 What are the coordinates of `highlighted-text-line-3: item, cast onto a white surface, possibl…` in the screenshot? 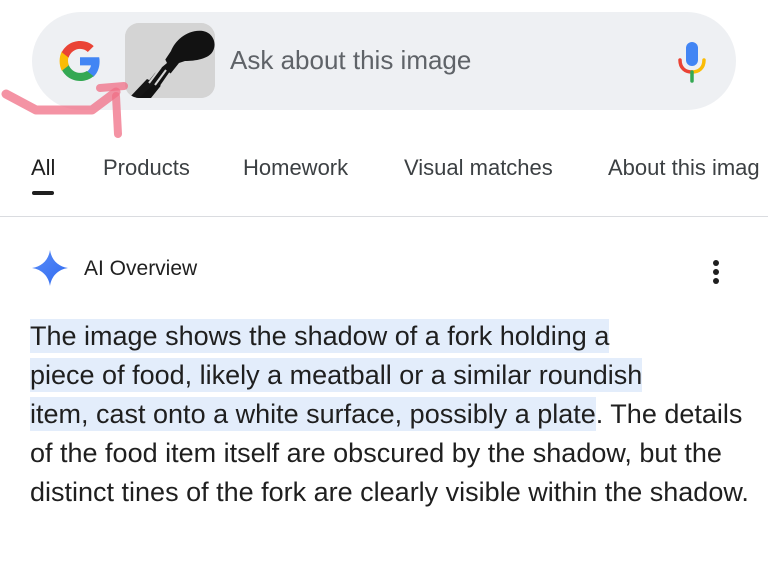 It's located at (313, 414).